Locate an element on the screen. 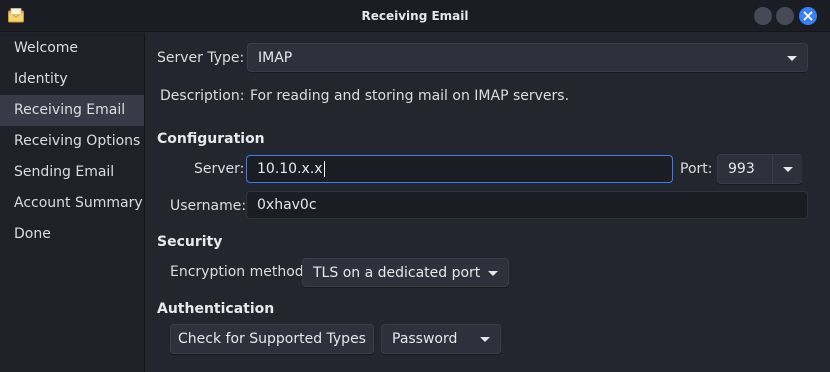 Image resolution: width=830 pixels, height=372 pixels. check-supported-types-button: Check for Supported Types is located at coordinates (272, 339).